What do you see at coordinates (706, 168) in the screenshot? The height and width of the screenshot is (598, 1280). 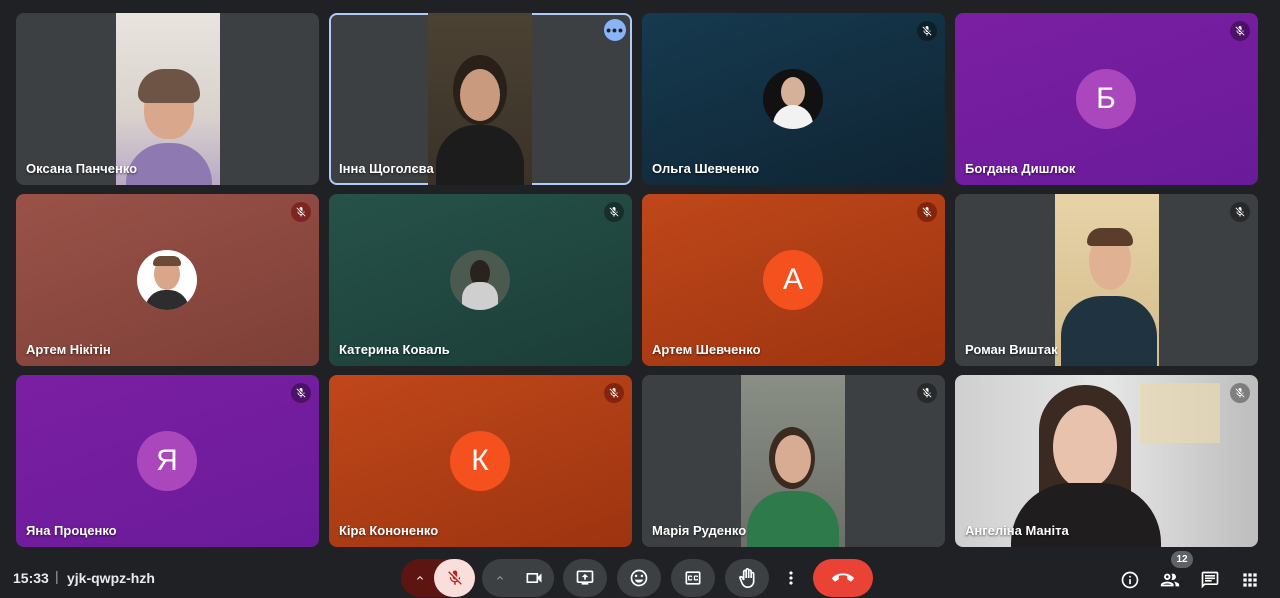 I see `participant-name: Ольга Шевченко` at bounding box center [706, 168].